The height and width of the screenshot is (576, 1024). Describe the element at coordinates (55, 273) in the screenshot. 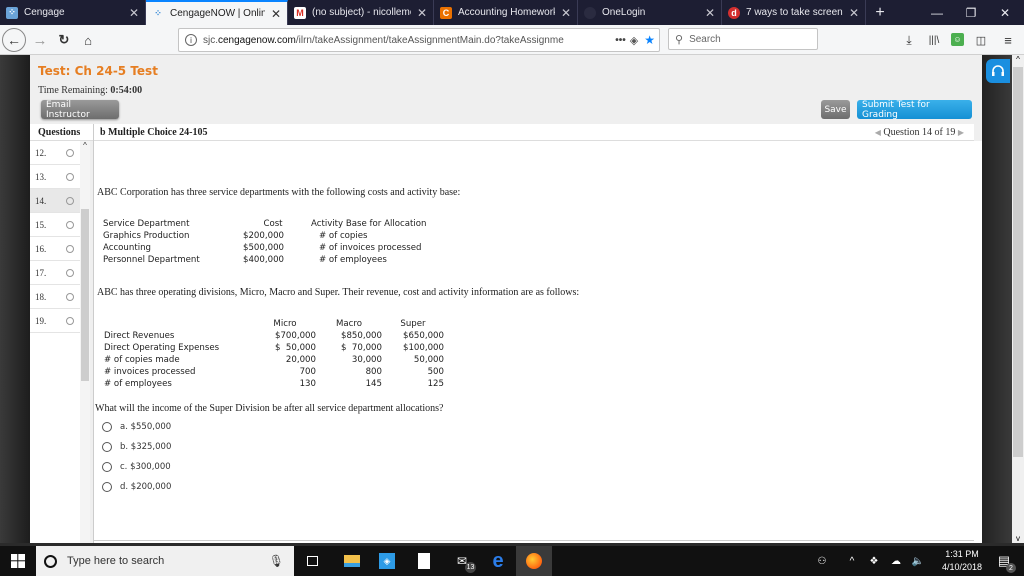

I see `question-list-item: 17.` at that location.